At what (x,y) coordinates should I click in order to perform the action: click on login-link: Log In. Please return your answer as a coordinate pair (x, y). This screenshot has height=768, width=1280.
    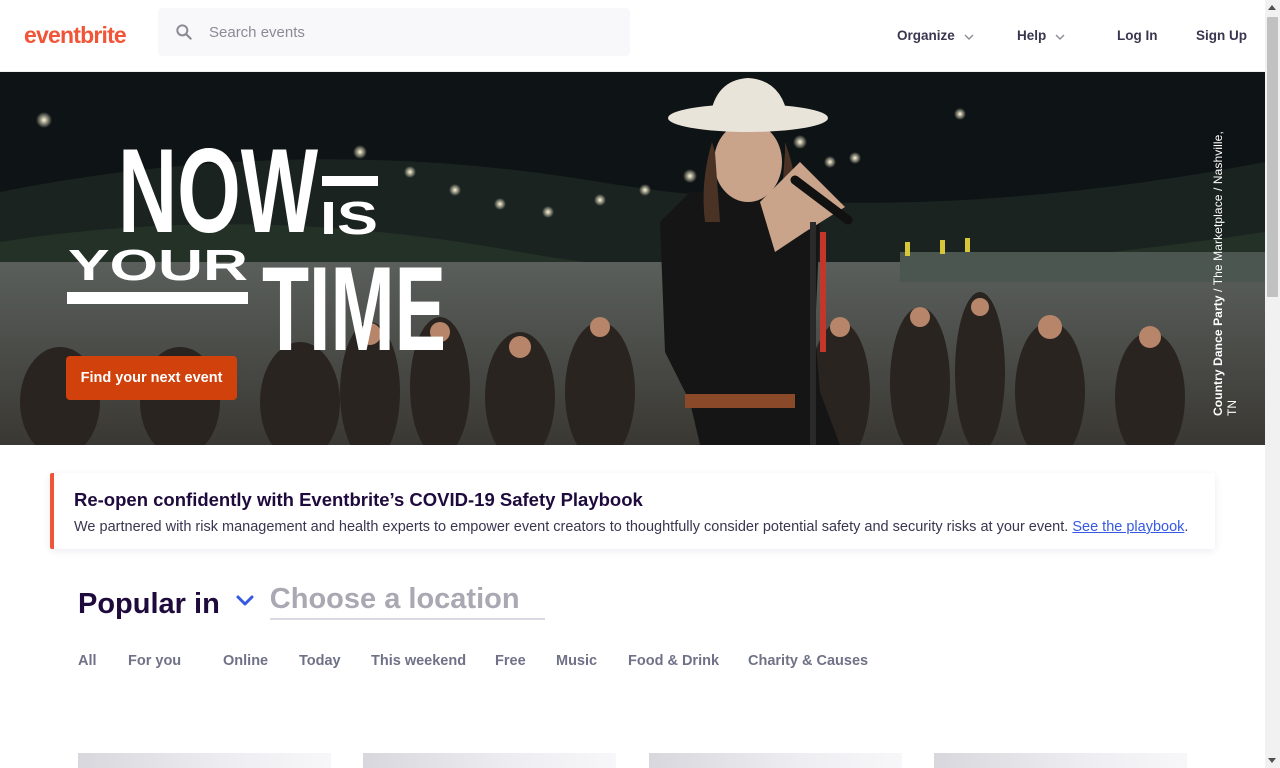
    Looking at the image, I should click on (1137, 35).